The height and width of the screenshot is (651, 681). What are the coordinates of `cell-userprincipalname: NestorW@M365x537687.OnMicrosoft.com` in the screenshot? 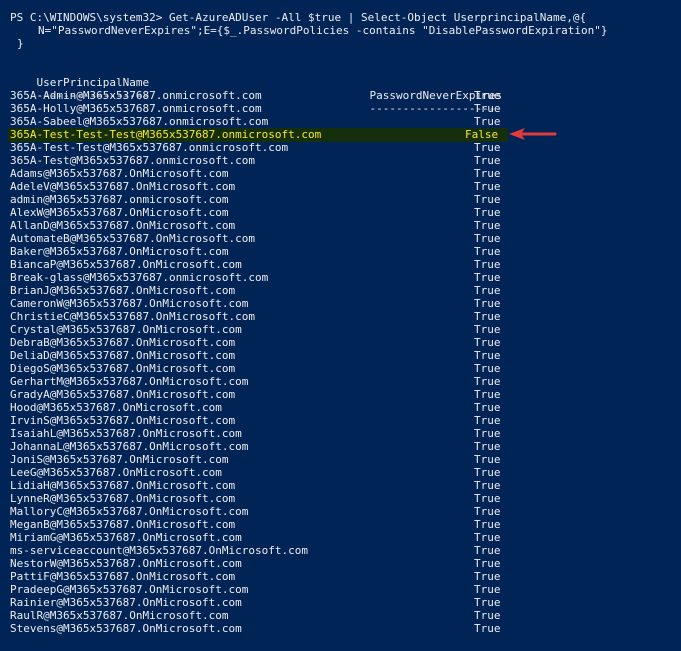 It's located at (126, 563).